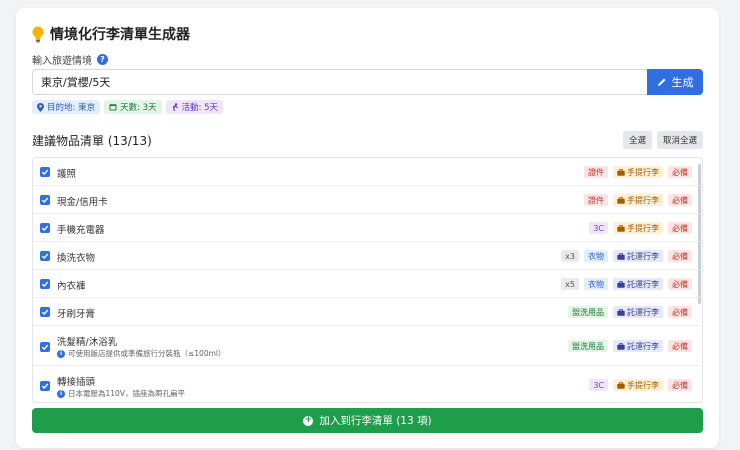  I want to click on item-badges: 證件 手提行李 必備, so click(638, 172).